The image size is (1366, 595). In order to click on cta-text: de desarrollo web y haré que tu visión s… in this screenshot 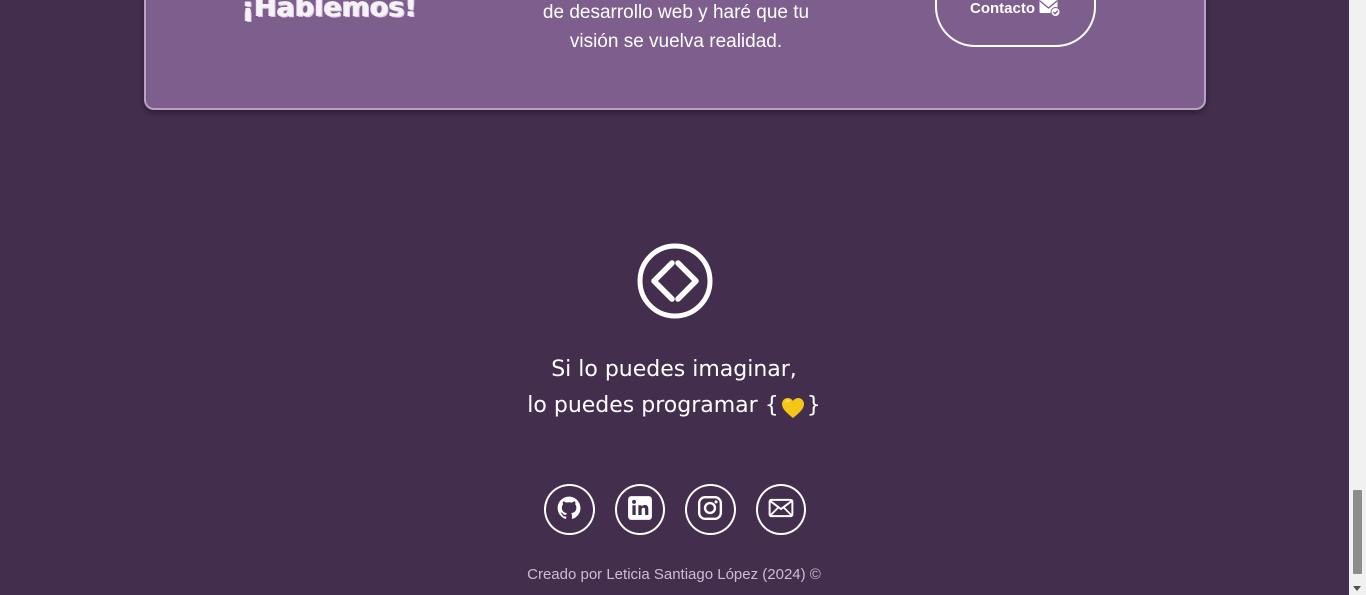, I will do `click(676, 28)`.